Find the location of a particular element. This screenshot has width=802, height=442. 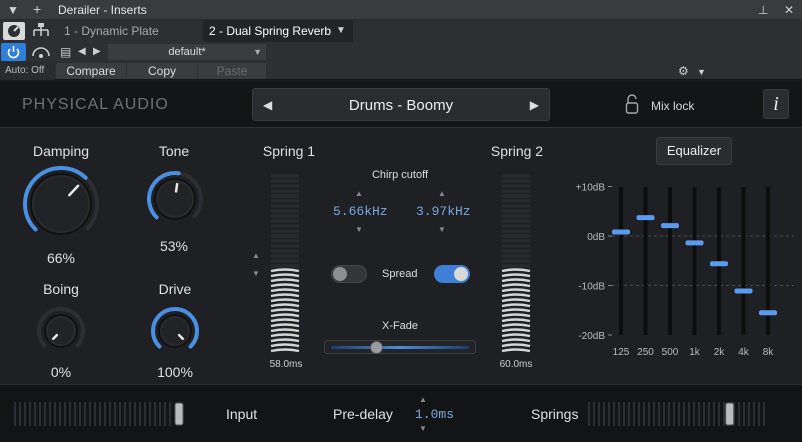

predelay-up-icon: ▲ is located at coordinates (423, 399).